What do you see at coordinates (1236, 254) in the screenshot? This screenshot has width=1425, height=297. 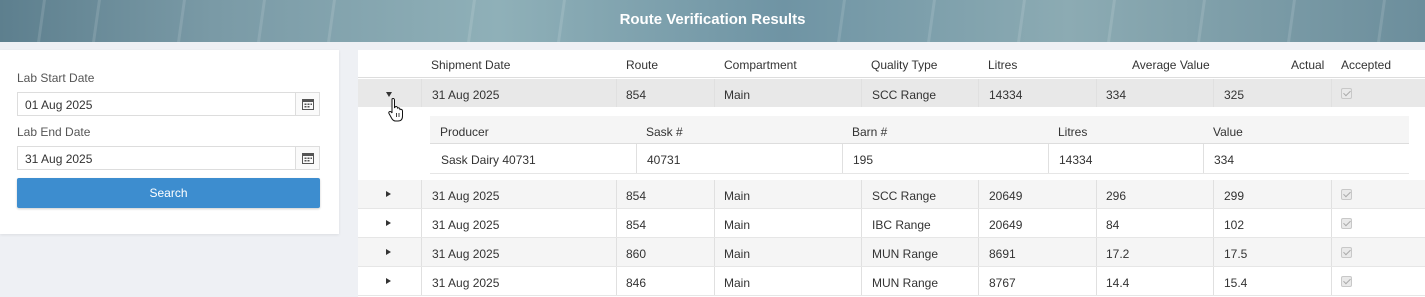 I see `cell-actual: 17.5` at bounding box center [1236, 254].